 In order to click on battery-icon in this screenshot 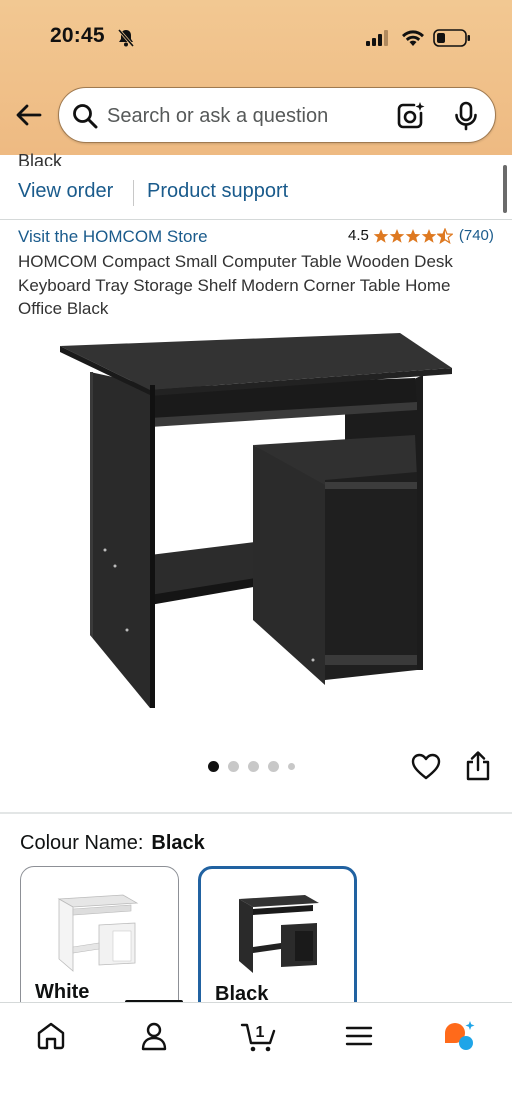, I will do `click(451, 38)`.